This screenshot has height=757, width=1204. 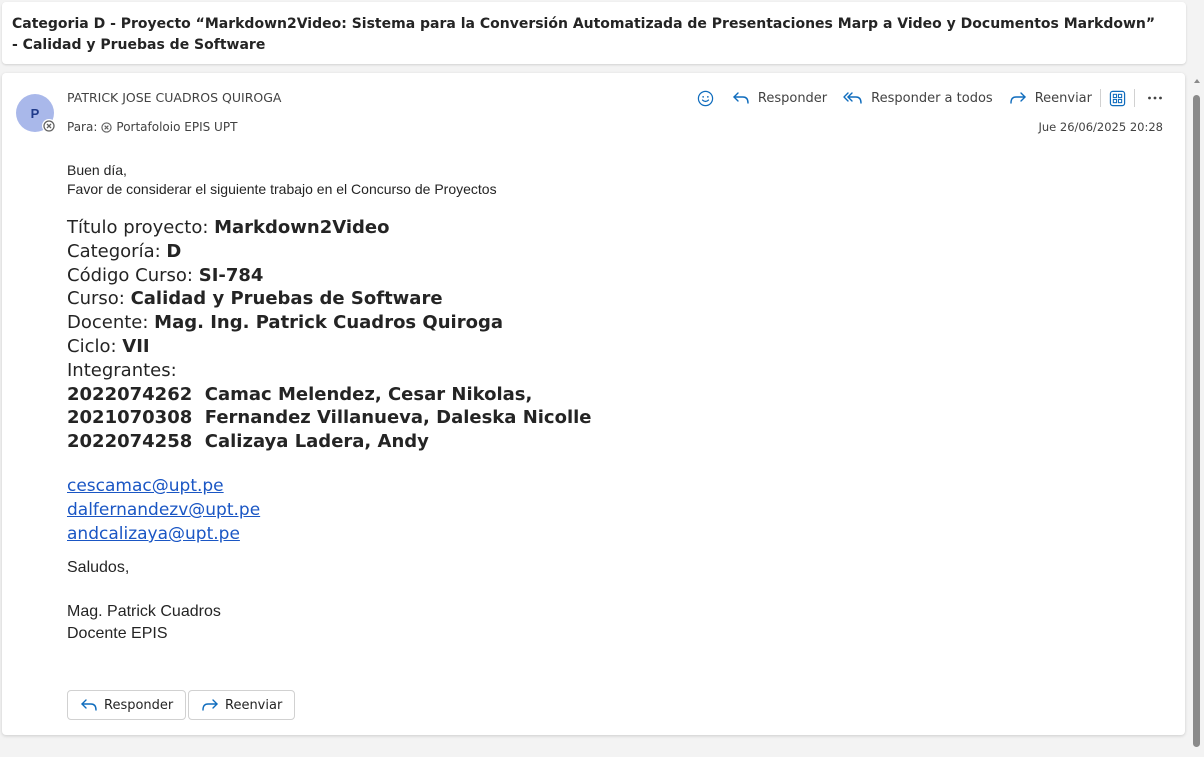 What do you see at coordinates (231, 275) in the screenshot?
I see `field-value: SI-784` at bounding box center [231, 275].